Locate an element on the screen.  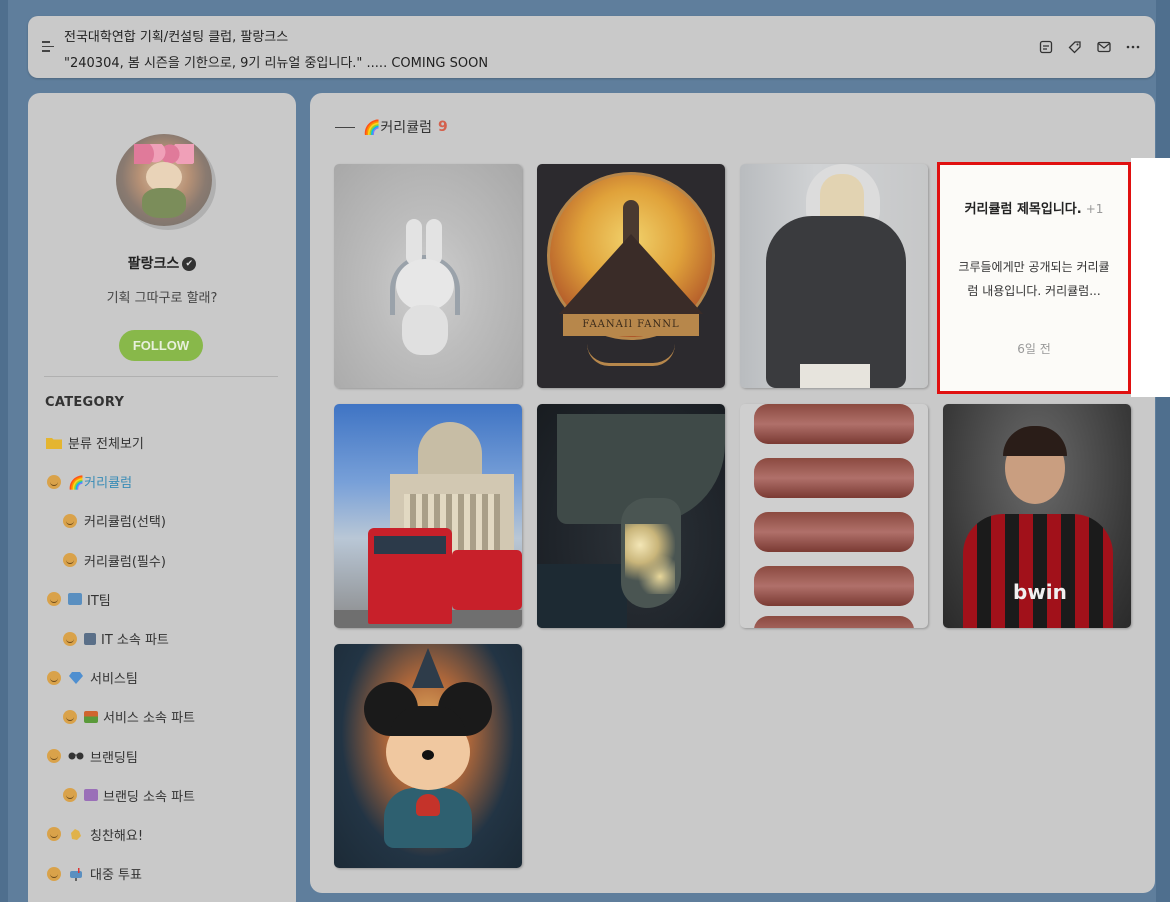
post-title: 커리큘럼 제목입니다. +1 is located at coordinates (1034, 207).